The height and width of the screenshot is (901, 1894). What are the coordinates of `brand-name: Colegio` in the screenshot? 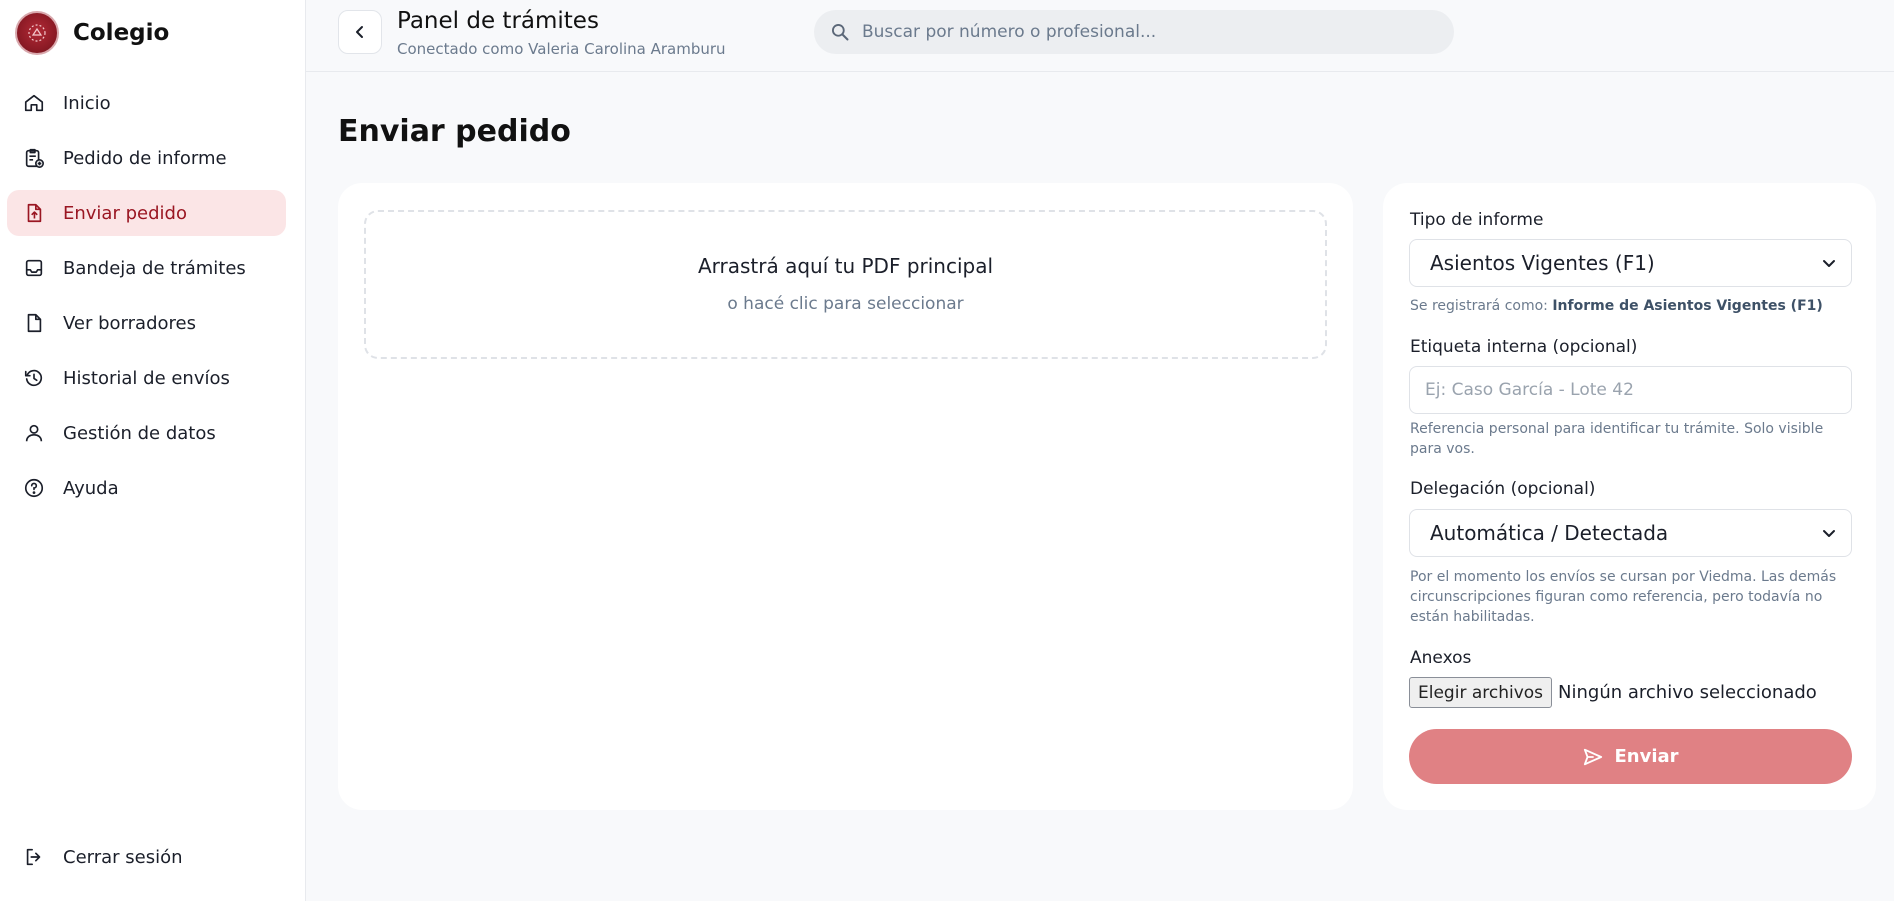 It's located at (121, 33).